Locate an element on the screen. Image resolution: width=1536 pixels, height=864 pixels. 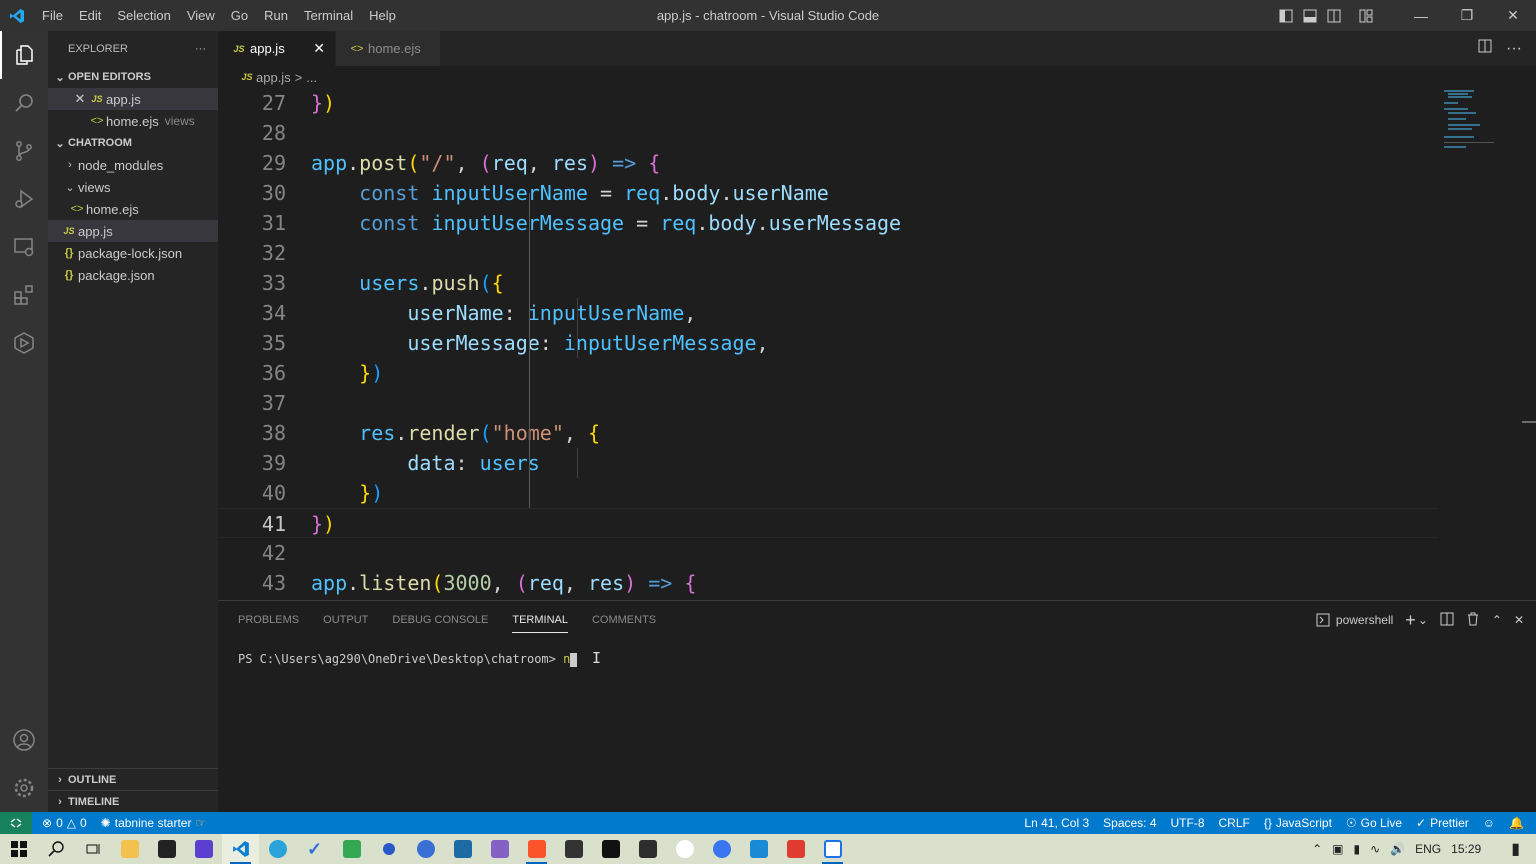
telegram-icon is located at coordinates (277, 849).